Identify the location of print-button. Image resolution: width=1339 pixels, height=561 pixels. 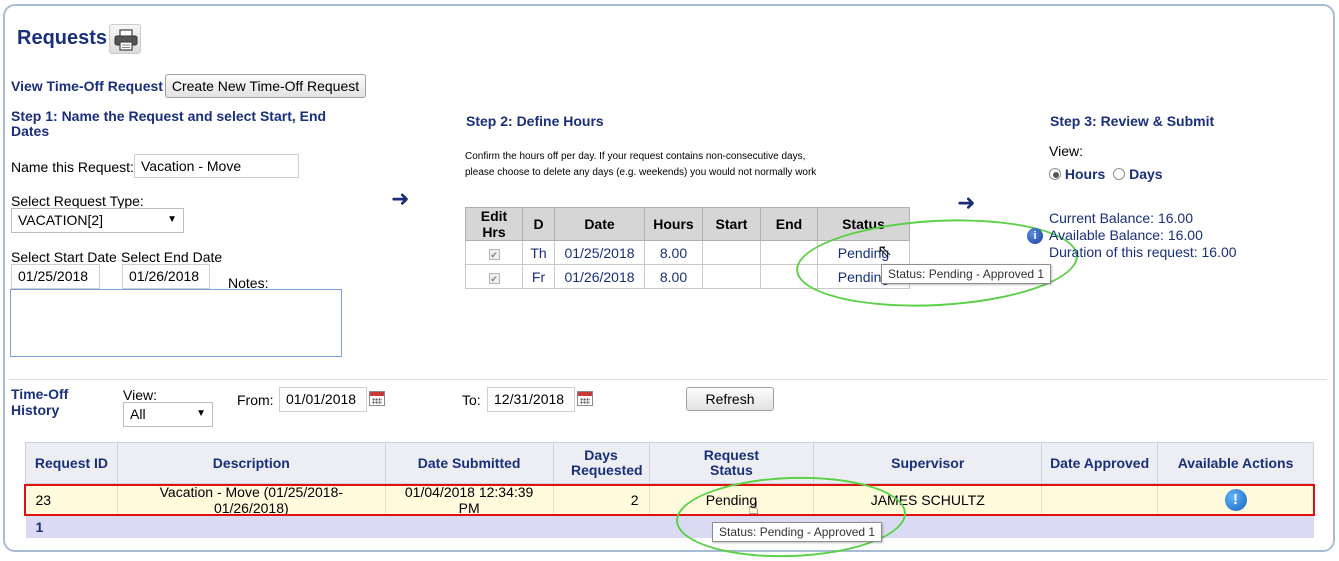
(125, 39).